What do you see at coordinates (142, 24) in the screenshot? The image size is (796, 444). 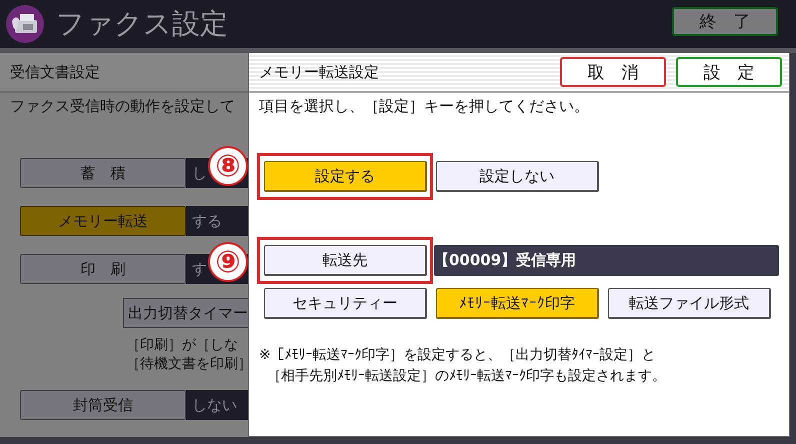 I see `screen-title: ファクス設定` at bounding box center [142, 24].